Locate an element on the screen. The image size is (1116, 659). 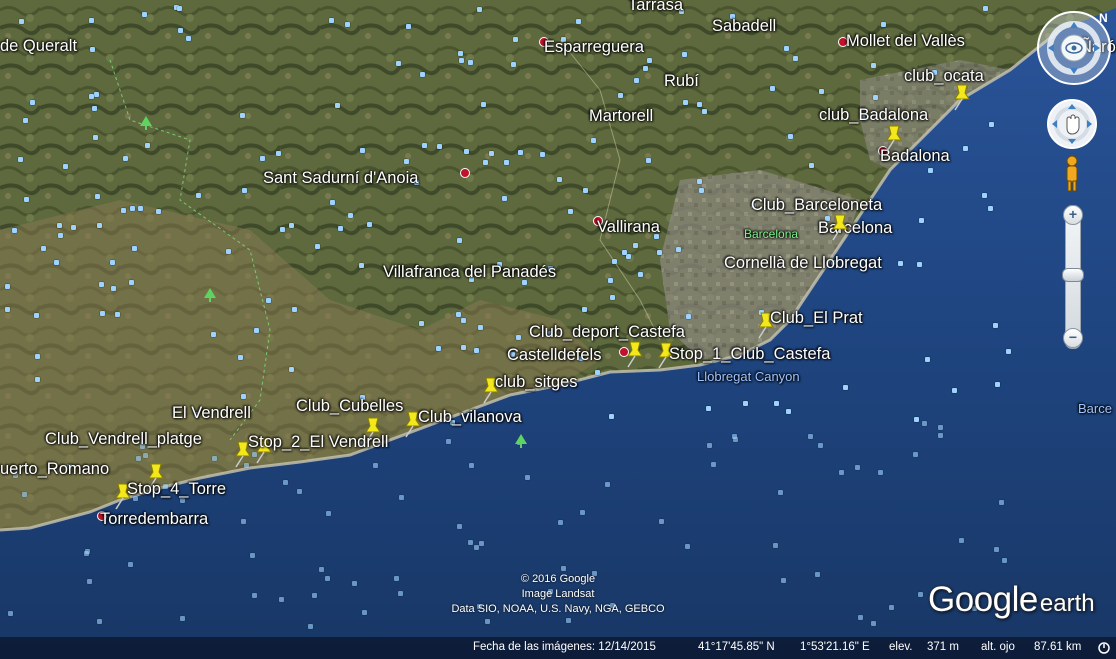
placemark-stop-1-club-castefa: Stop_1_Club_Castefa is located at coordinates (749, 354).